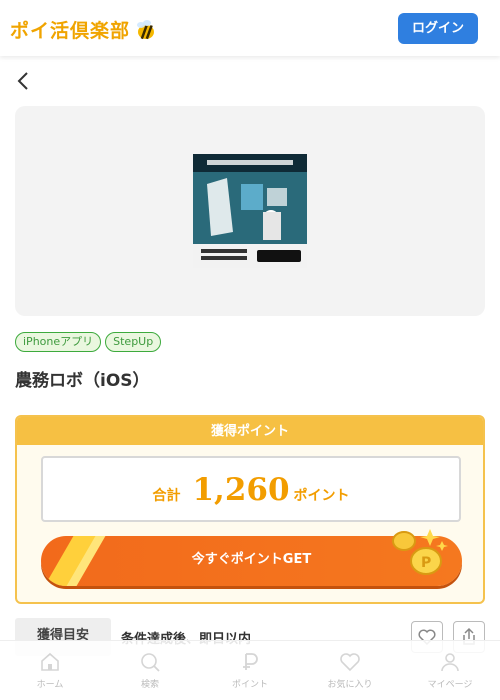 This screenshot has width=500, height=700. I want to click on nav-mypage: マイページ, so click(450, 670).